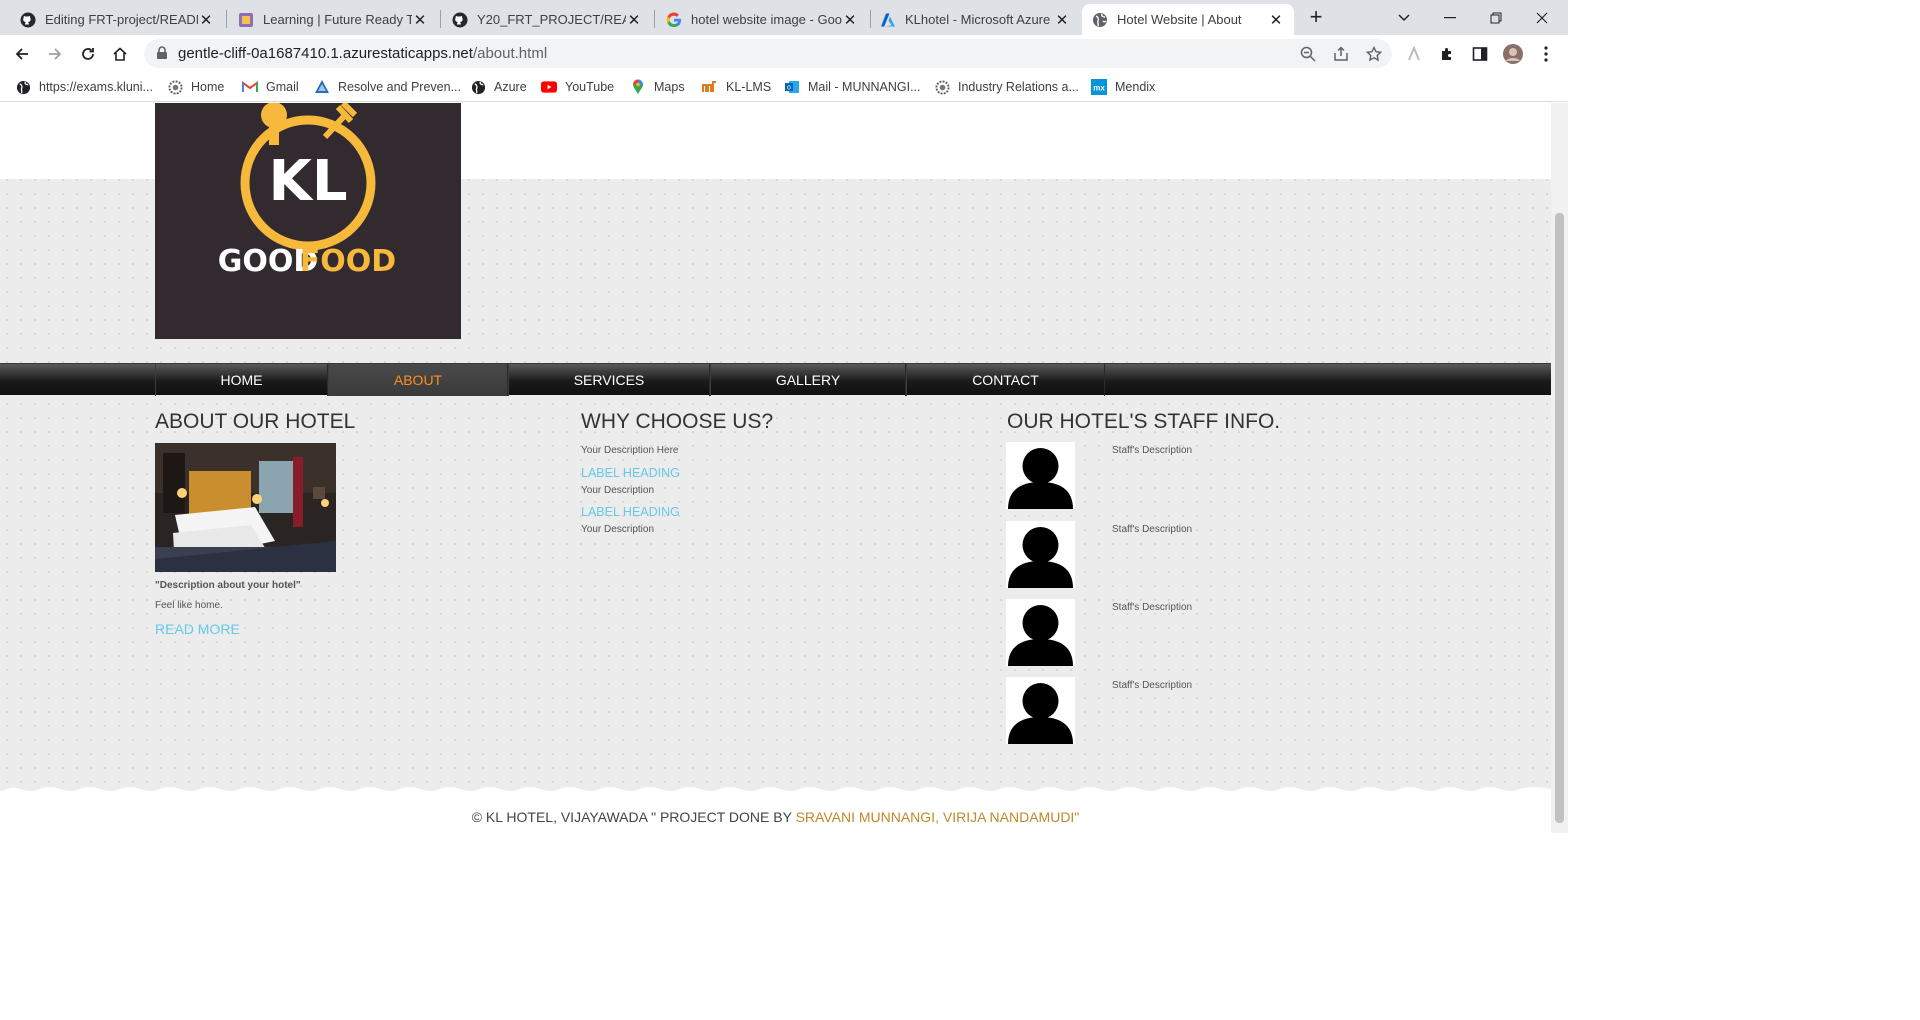  I want to click on nav-about: ABOUT, so click(418, 380).